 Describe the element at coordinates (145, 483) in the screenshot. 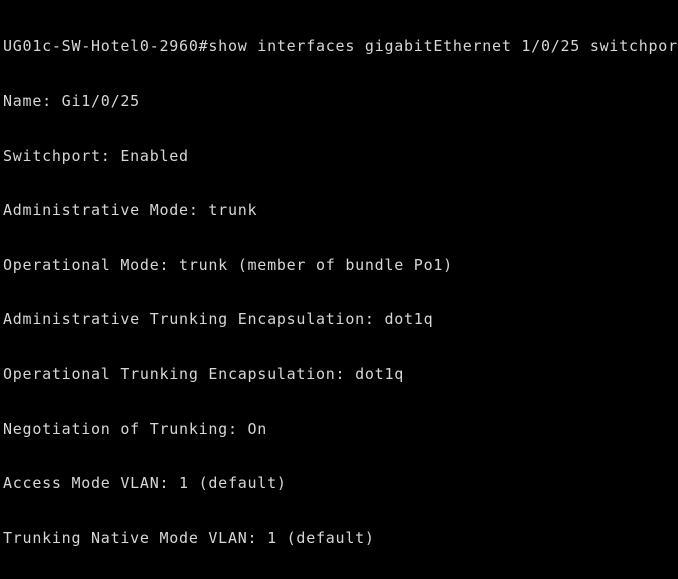

I see `console-line-access-mode-vlan: Access Mode VLAN: 1 (default)` at that location.